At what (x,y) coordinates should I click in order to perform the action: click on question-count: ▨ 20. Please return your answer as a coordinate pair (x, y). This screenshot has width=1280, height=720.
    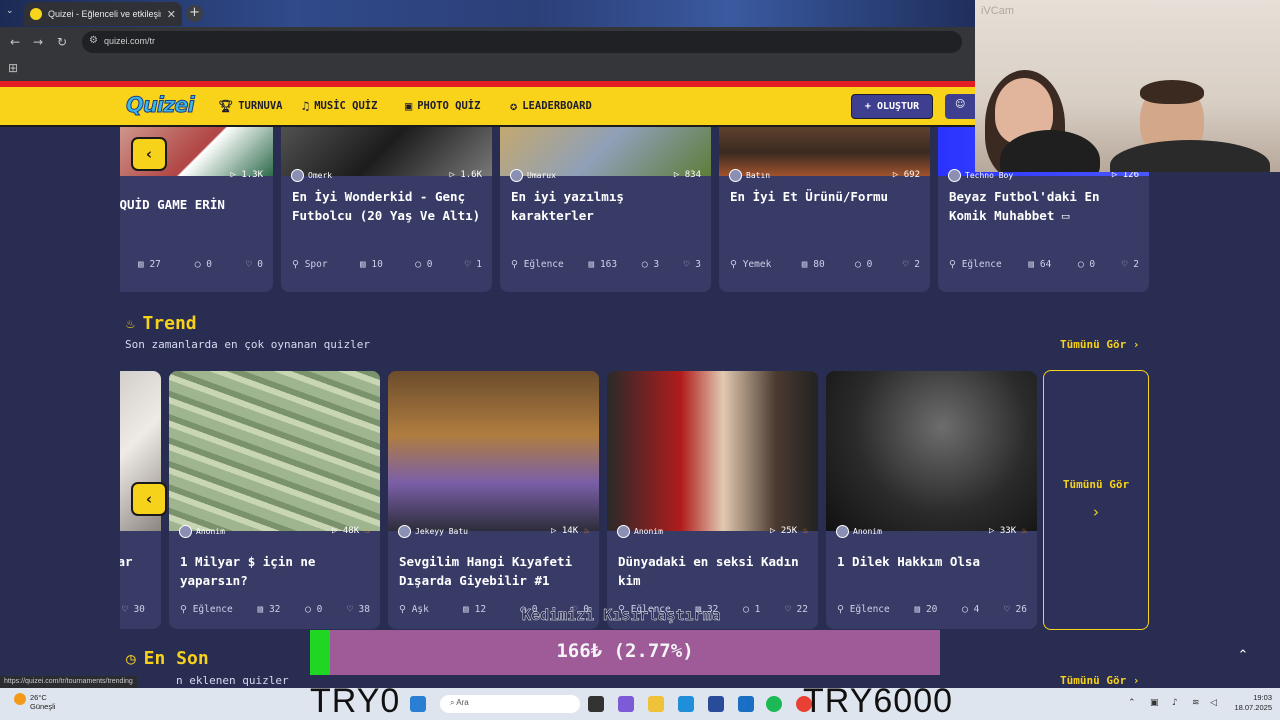
    Looking at the image, I should click on (926, 609).